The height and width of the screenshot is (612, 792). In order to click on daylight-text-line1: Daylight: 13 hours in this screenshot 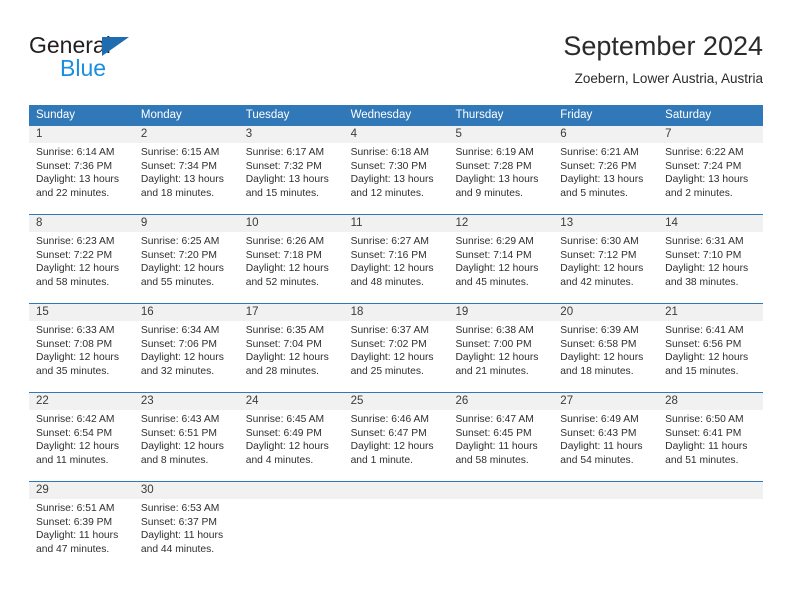, I will do `click(707, 180)`.